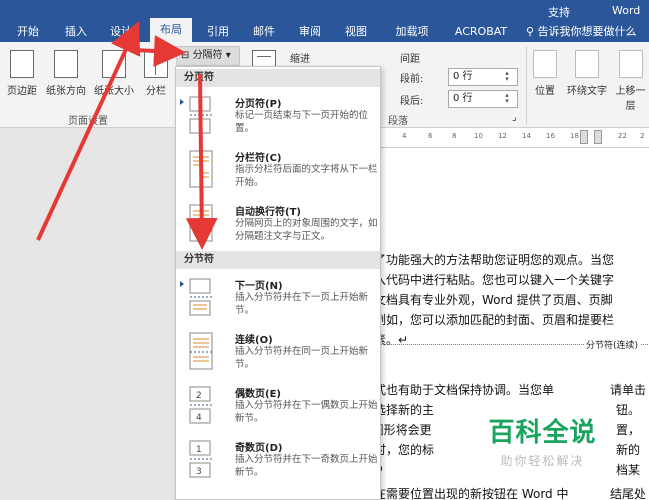 The height and width of the screenshot is (500, 649). Describe the element at coordinates (630, 64) in the screenshot. I see `bring-forward-icon` at that location.